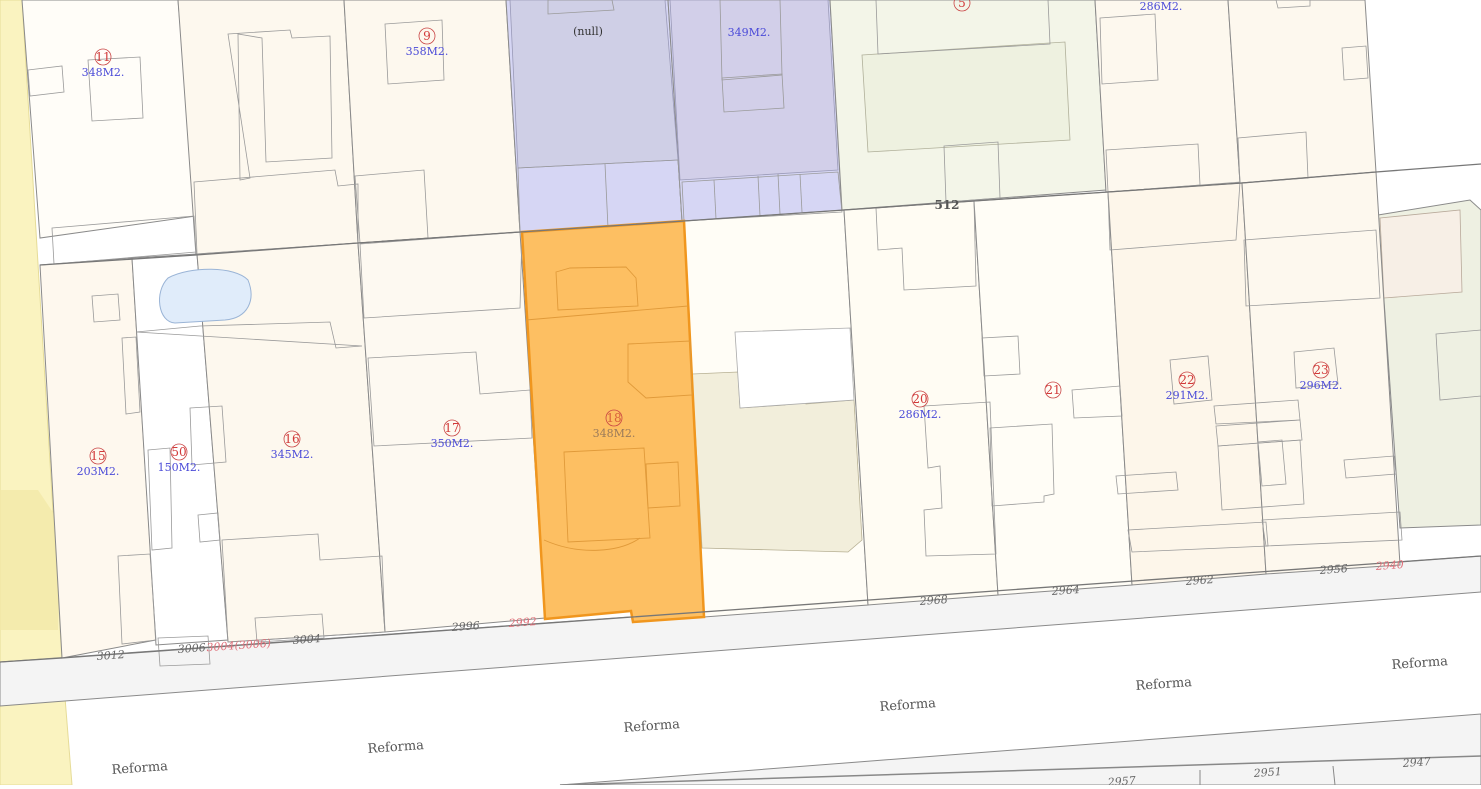  What do you see at coordinates (1065, 590) in the screenshot?
I see `address-number: 2964` at bounding box center [1065, 590].